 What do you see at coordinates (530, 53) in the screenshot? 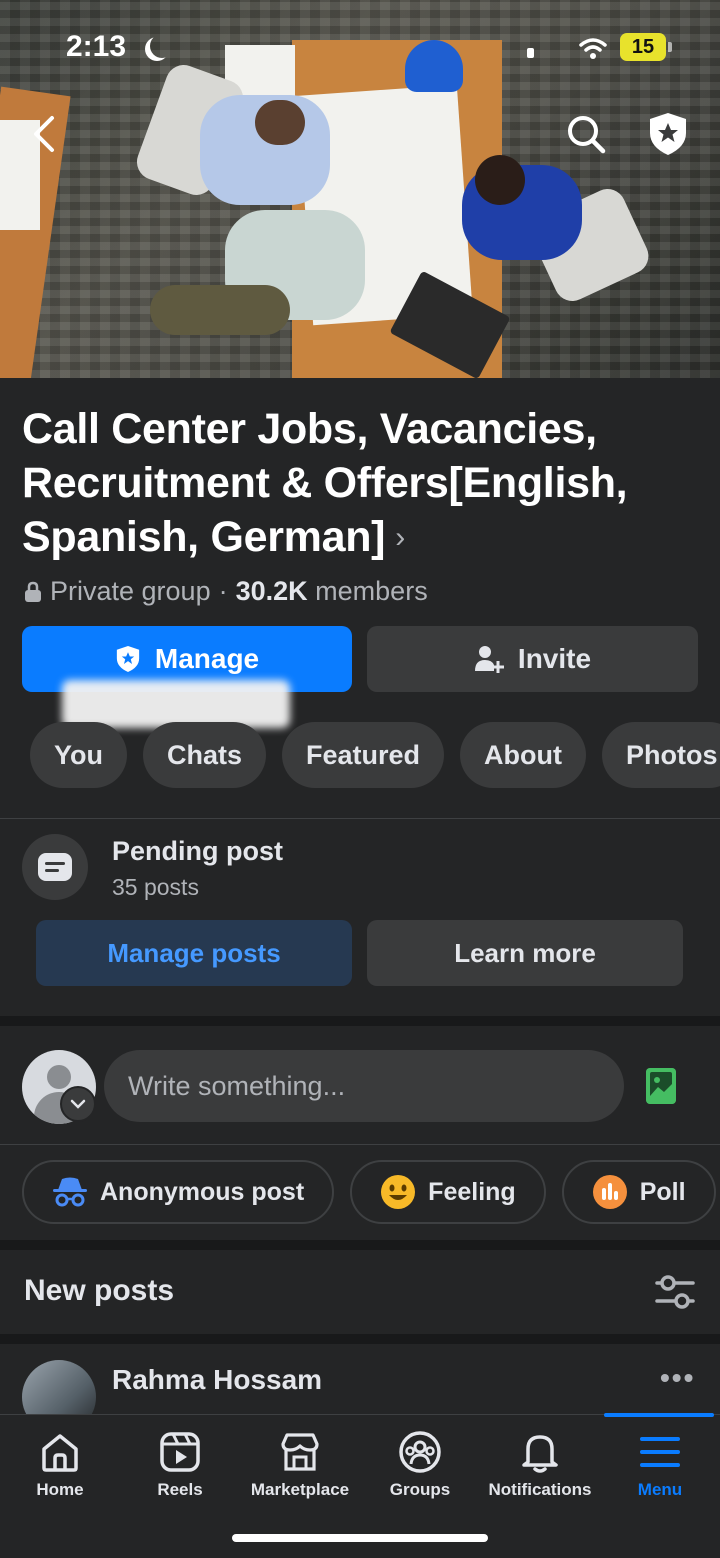
I see `signal-icon` at bounding box center [530, 53].